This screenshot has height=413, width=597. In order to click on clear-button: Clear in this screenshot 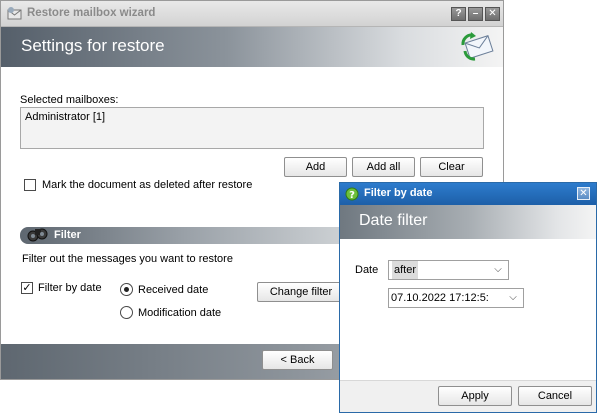, I will do `click(451, 167)`.